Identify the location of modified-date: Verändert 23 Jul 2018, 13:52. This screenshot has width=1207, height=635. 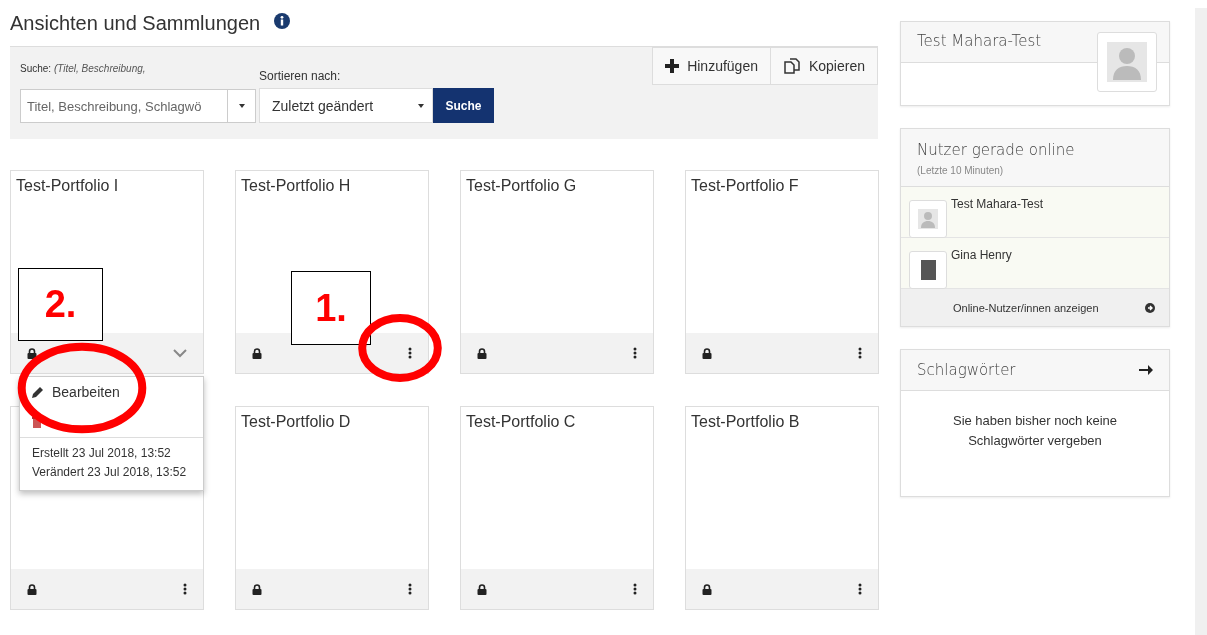
(110, 472).